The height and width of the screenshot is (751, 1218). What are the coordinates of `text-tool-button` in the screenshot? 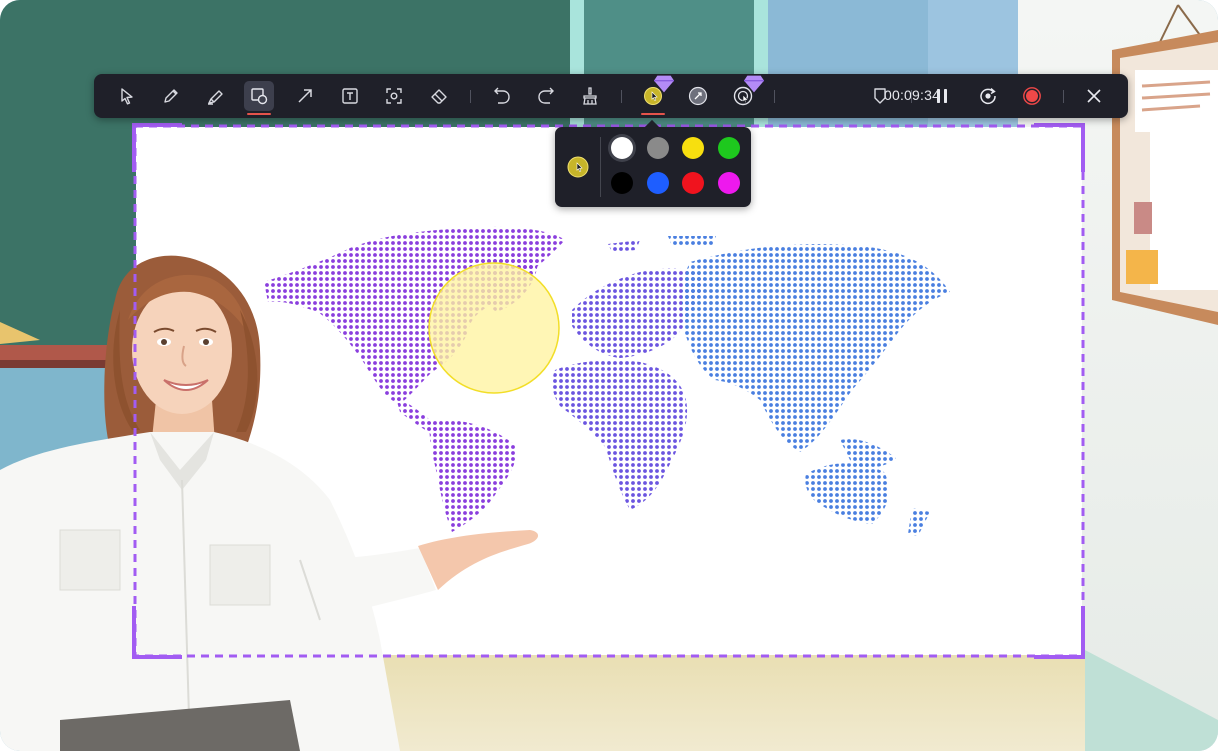 It's located at (350, 96).